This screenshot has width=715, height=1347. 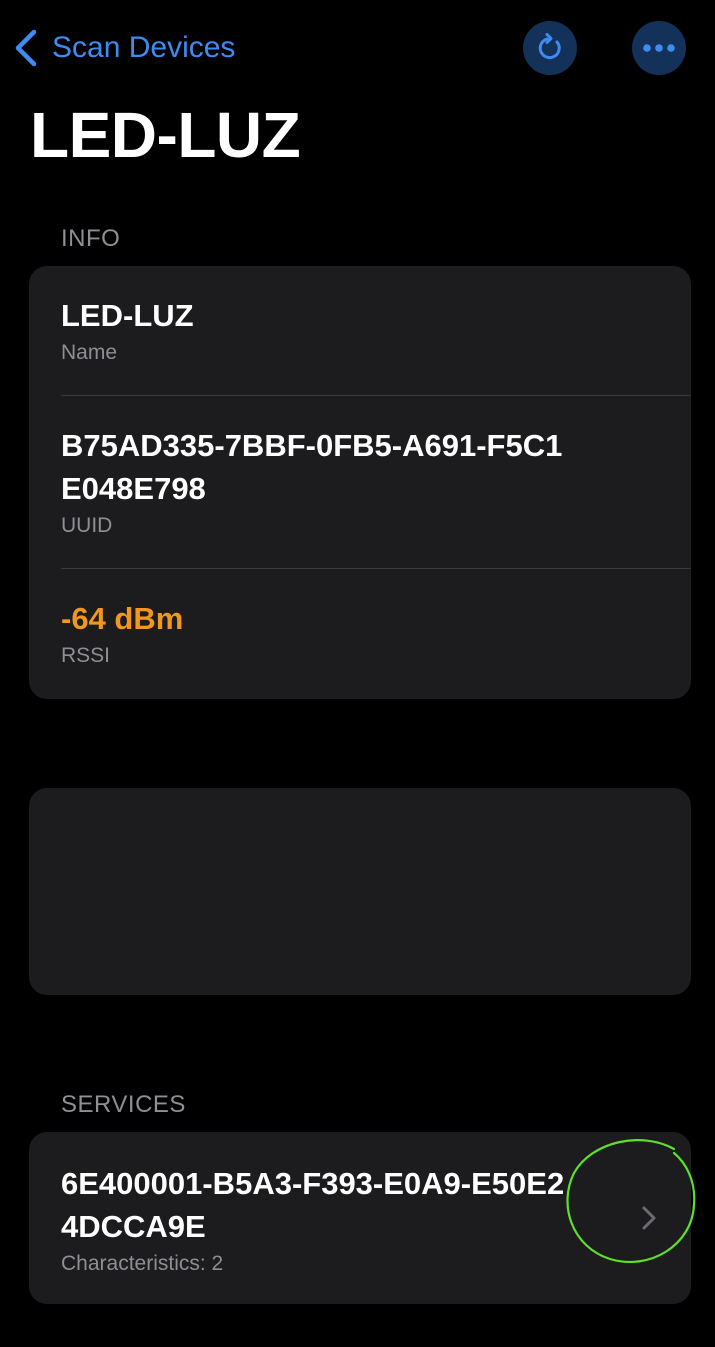 What do you see at coordinates (649, 1218) in the screenshot?
I see `chevron-right-icon` at bounding box center [649, 1218].